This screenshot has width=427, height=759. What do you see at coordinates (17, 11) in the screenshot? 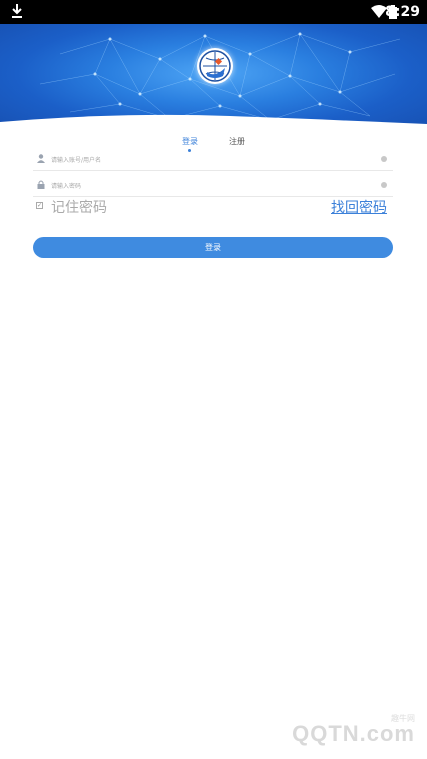
I see `download-icon` at bounding box center [17, 11].